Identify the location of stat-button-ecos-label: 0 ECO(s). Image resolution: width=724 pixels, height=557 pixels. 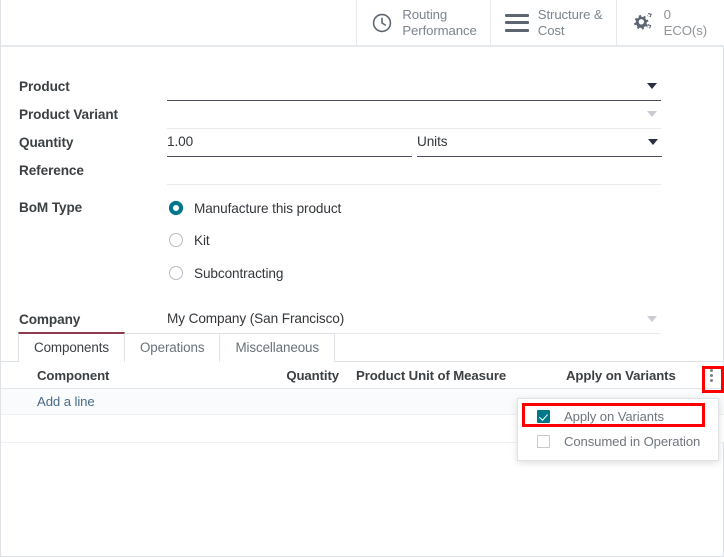
(685, 22).